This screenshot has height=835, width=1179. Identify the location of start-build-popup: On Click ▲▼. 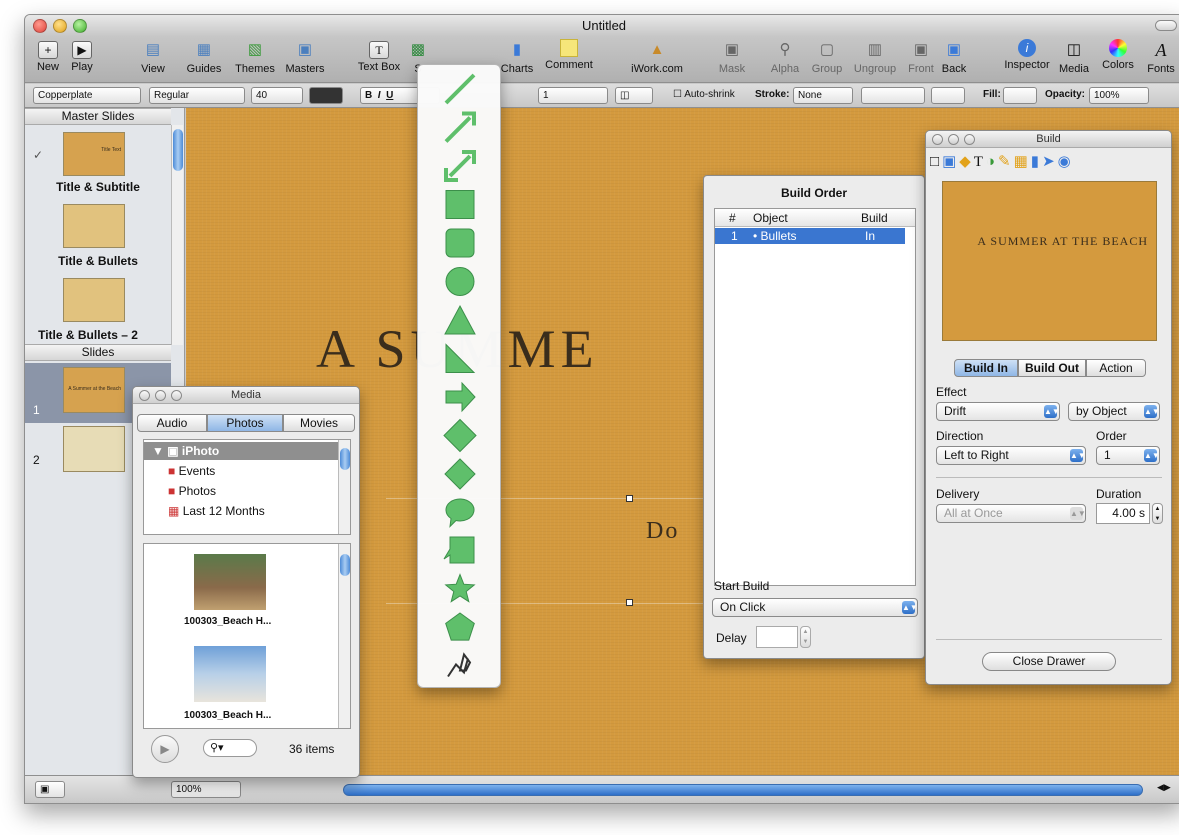
(815, 607).